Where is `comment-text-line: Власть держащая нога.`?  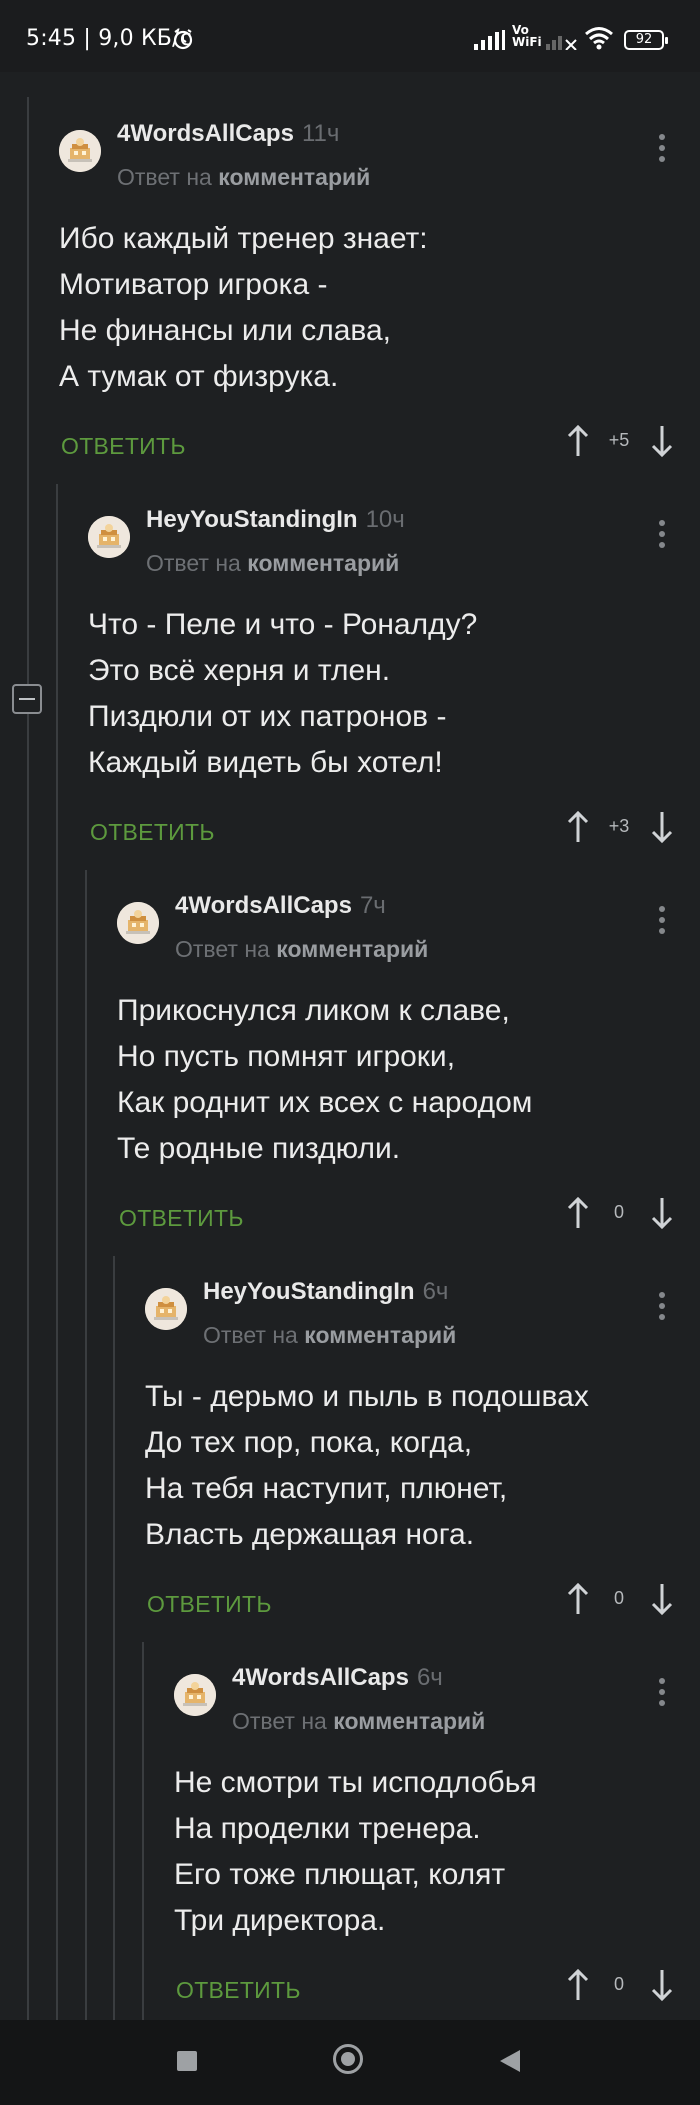 comment-text-line: Власть держащая нога. is located at coordinates (310, 1534).